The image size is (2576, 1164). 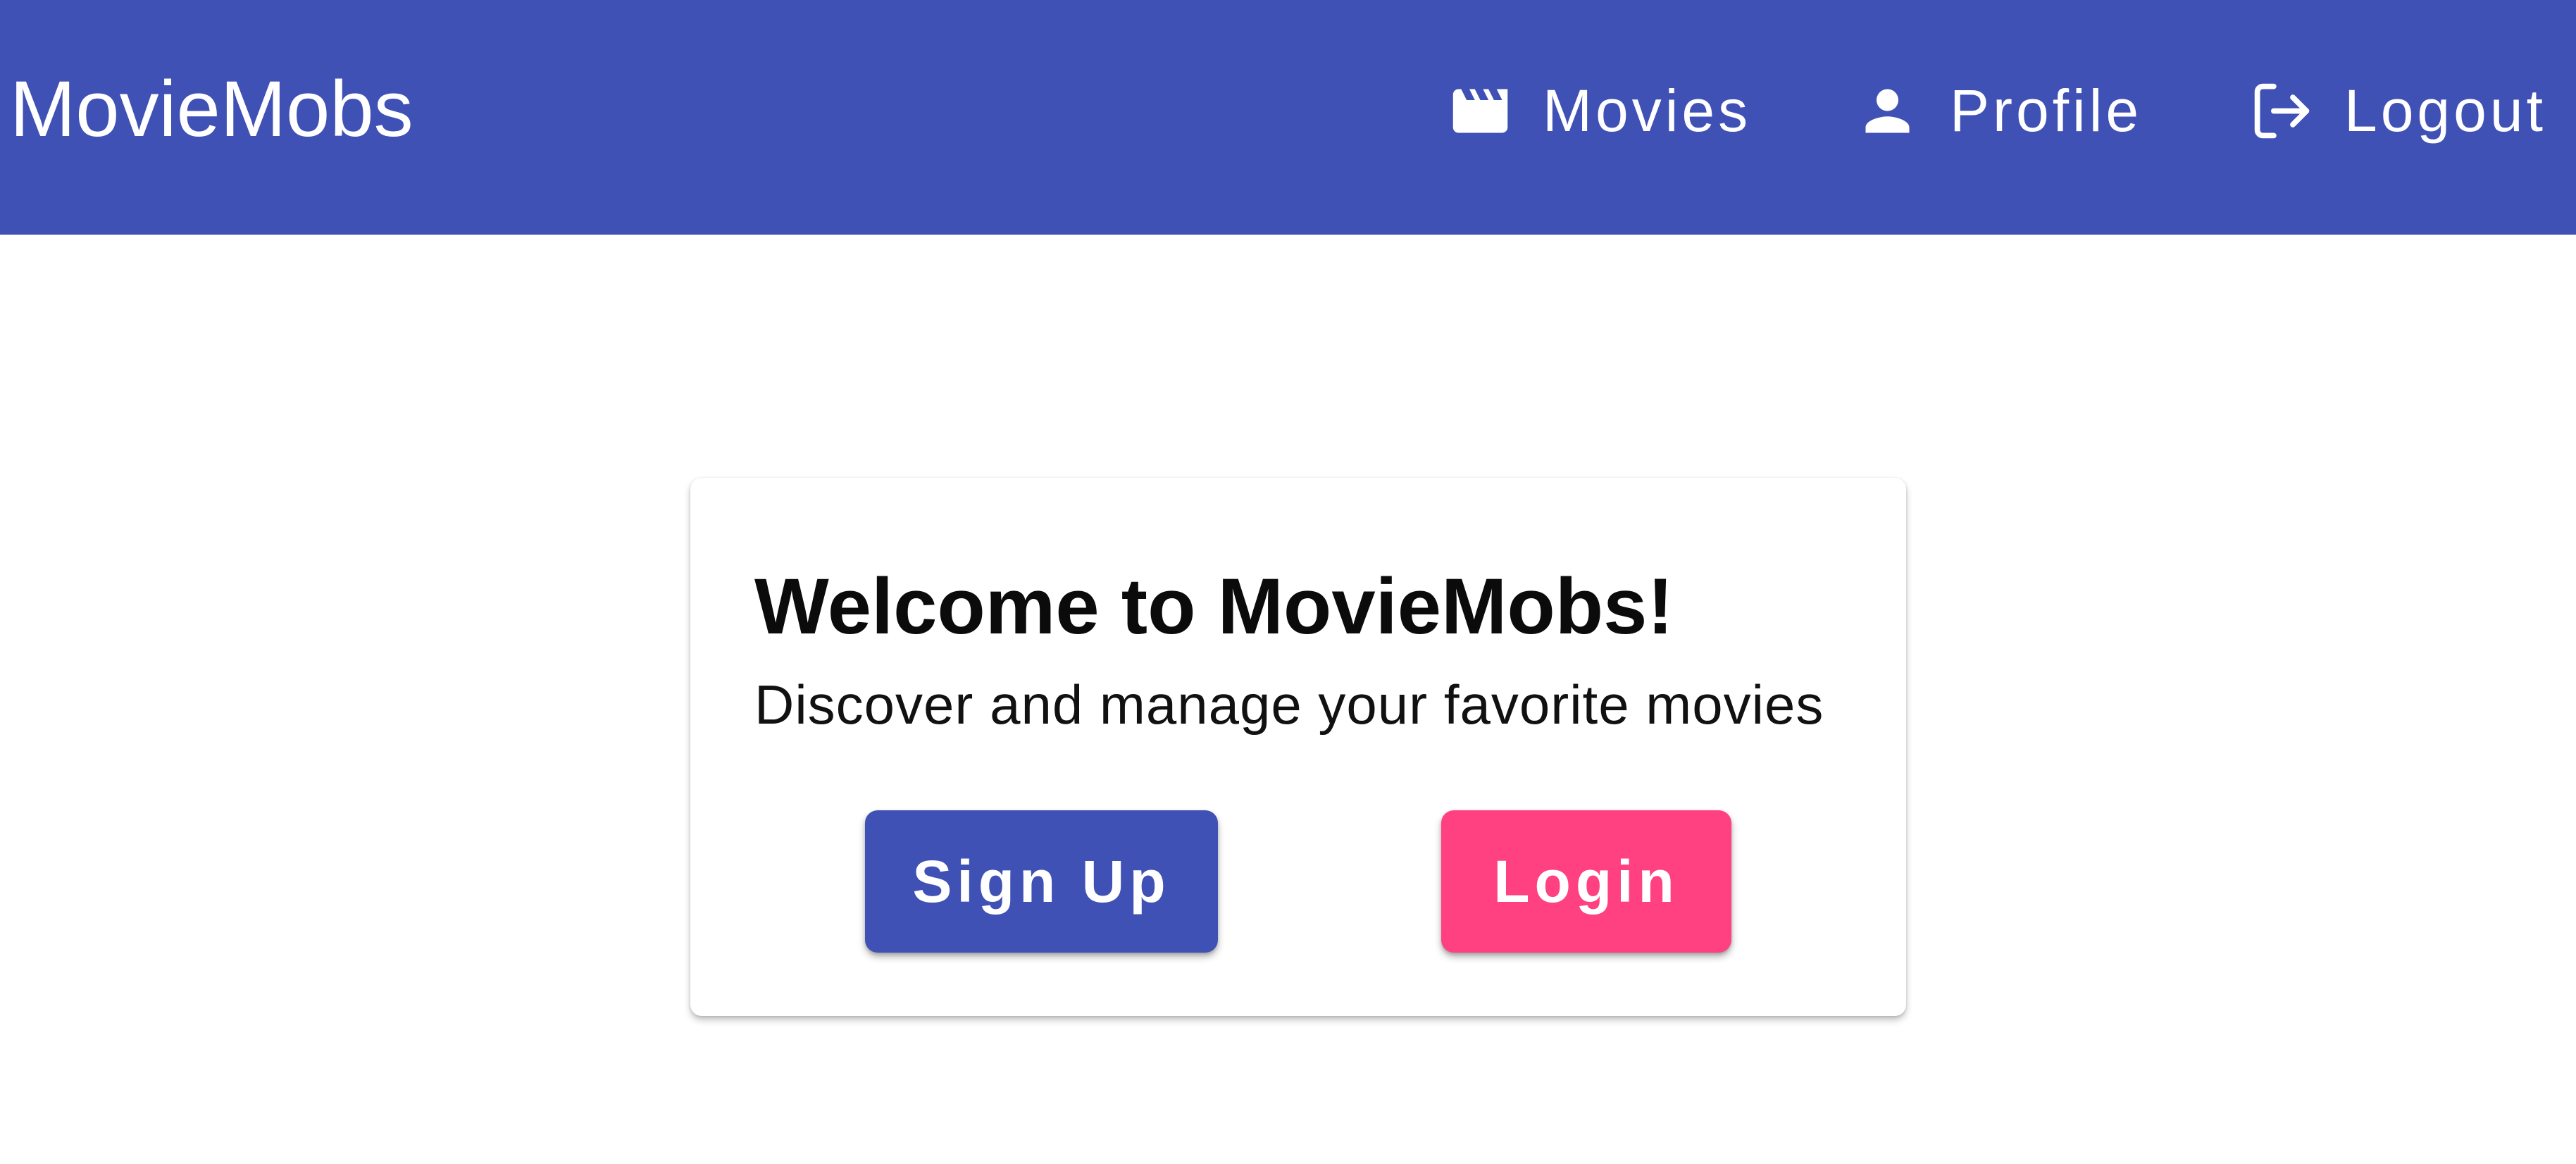 I want to click on nav-movies-label: Movies, so click(x=1647, y=111).